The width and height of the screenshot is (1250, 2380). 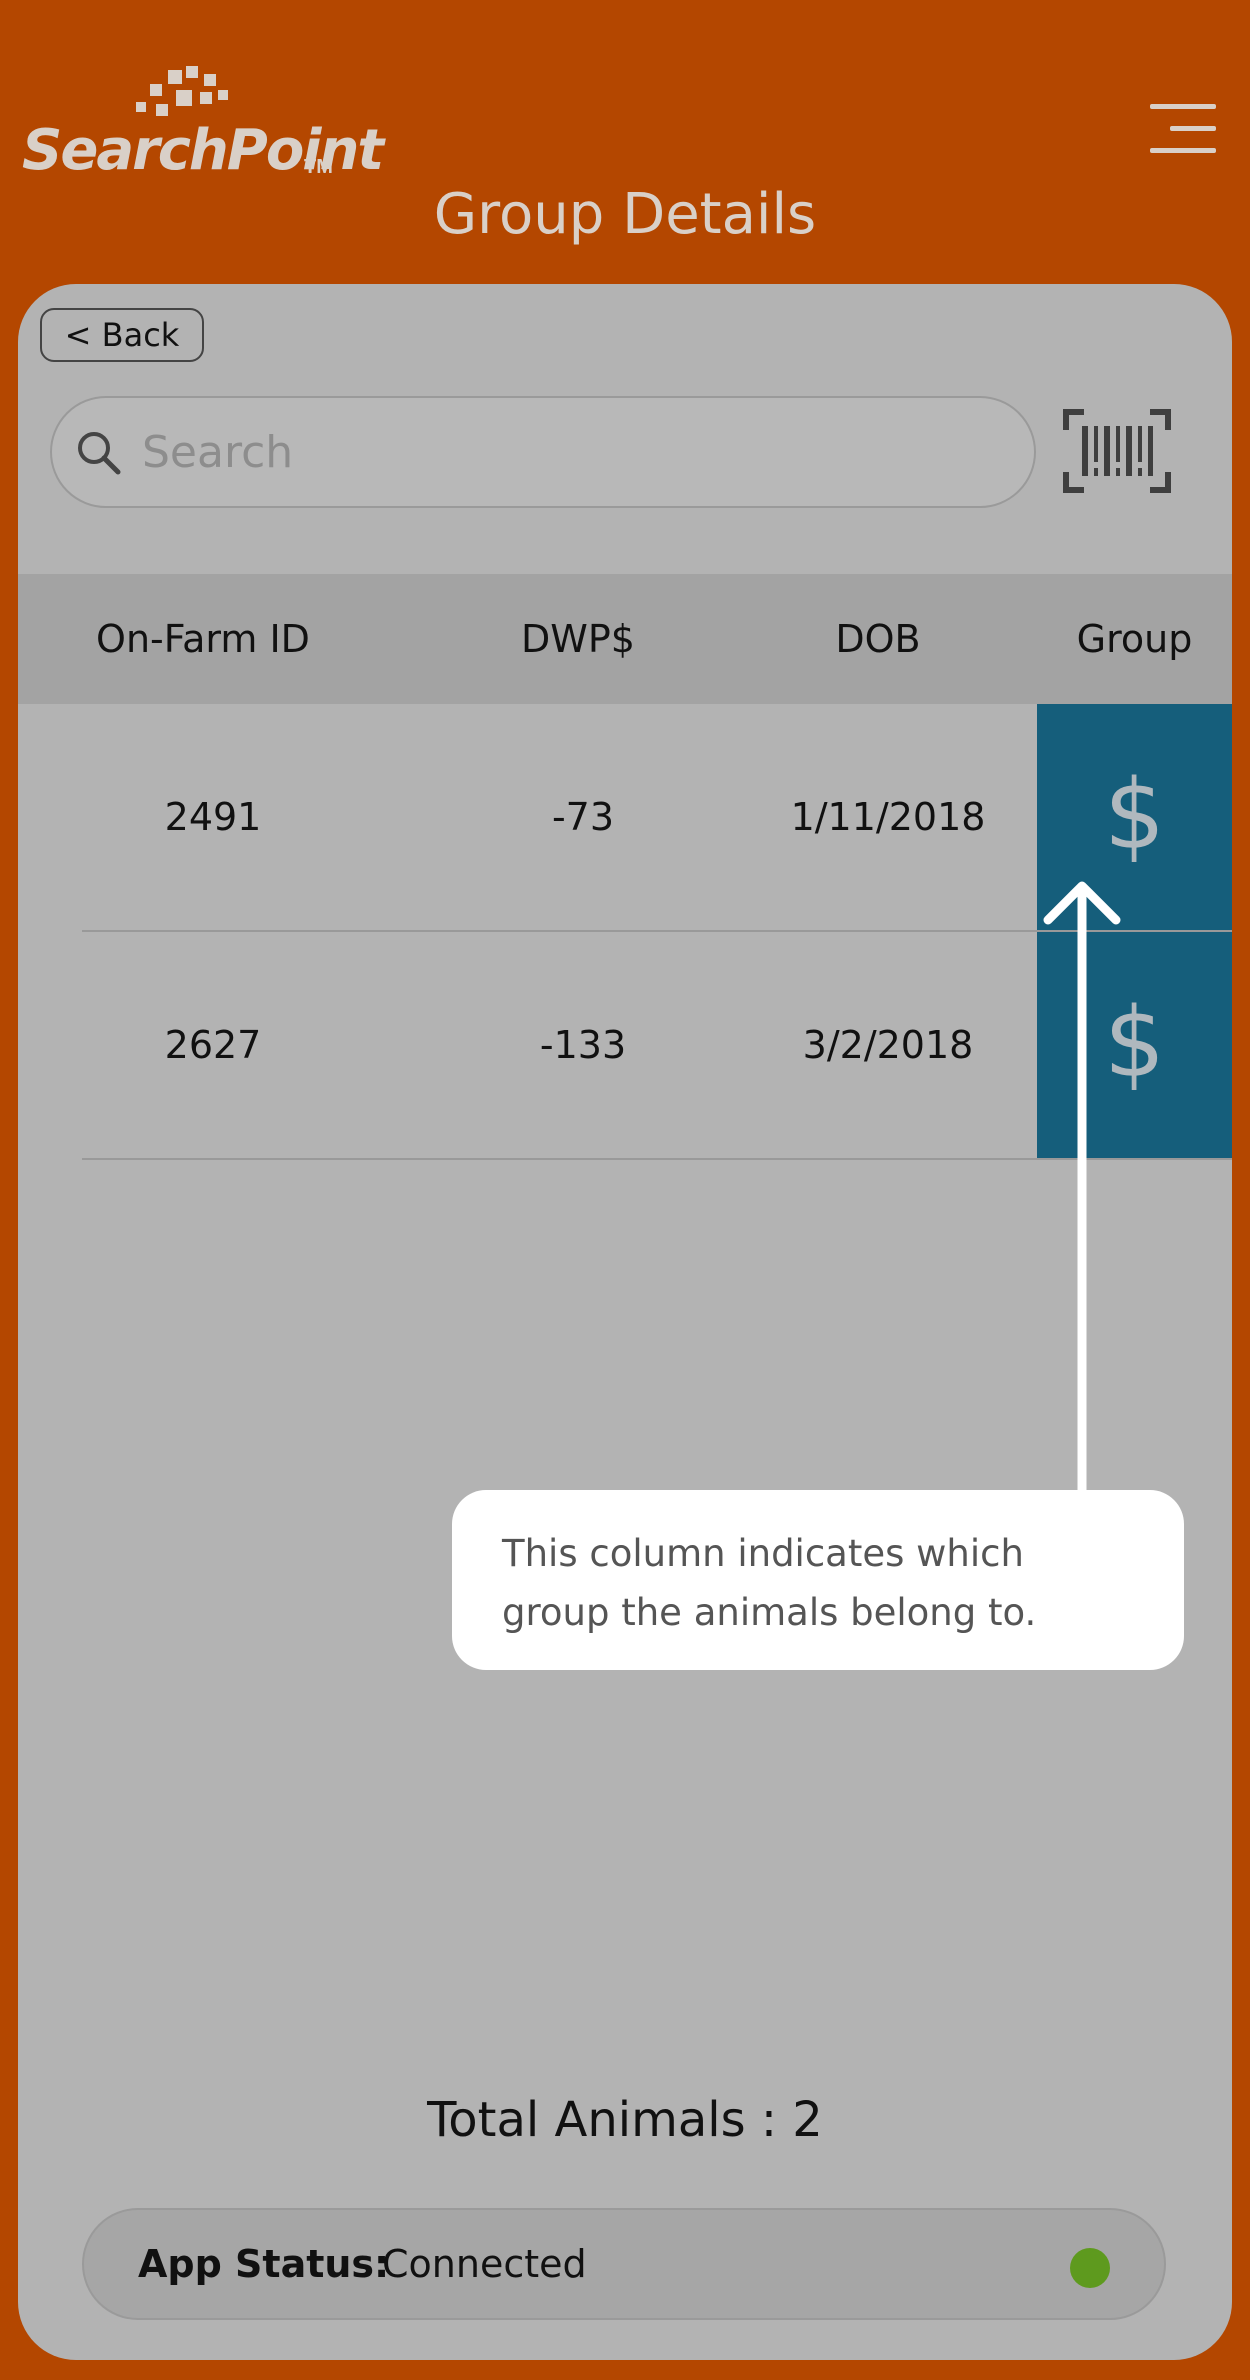 What do you see at coordinates (264, 2264) in the screenshot?
I see `status-label: App Status:` at bounding box center [264, 2264].